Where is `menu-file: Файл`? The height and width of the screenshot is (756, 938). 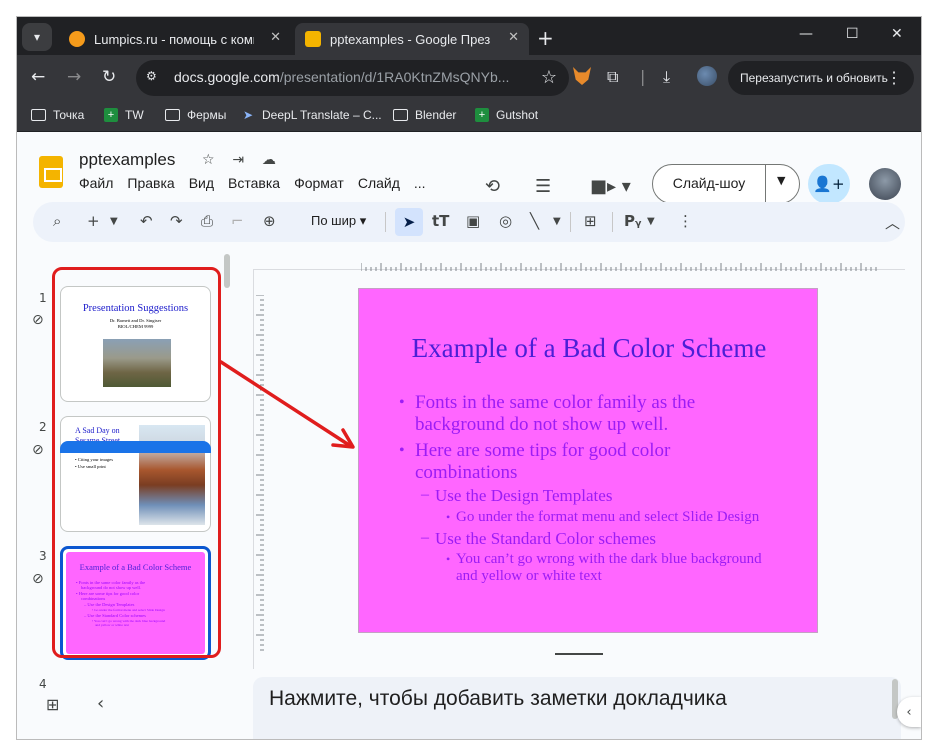
menu-file: Файл is located at coordinates (96, 183).